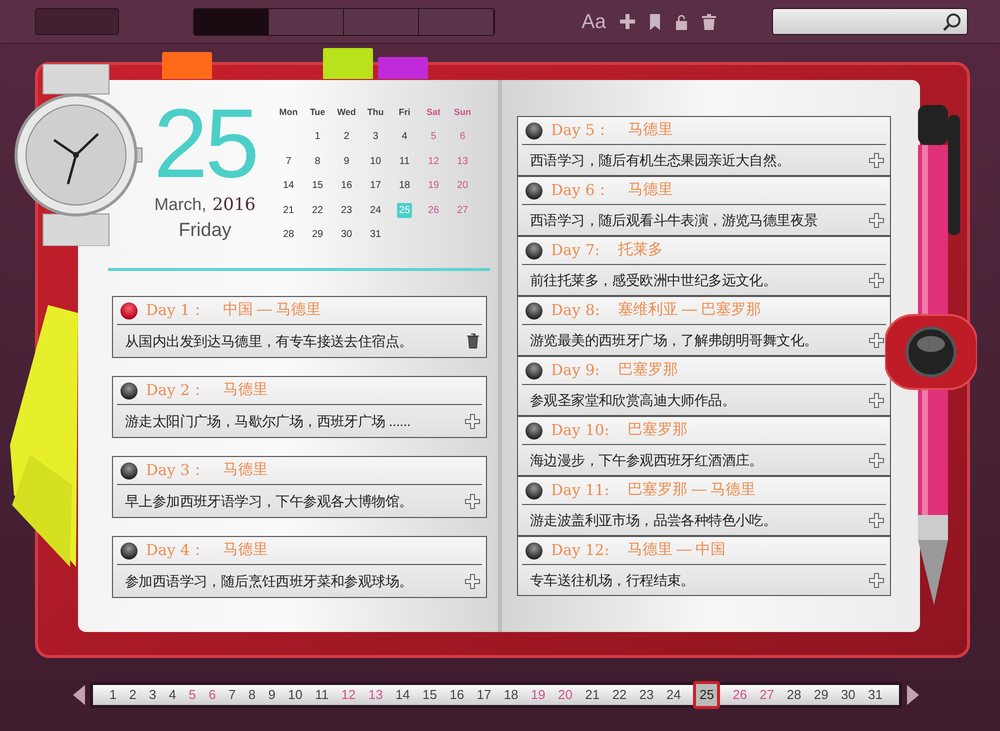  What do you see at coordinates (346, 186) in the screenshot?
I see `calendar-day: 16` at bounding box center [346, 186].